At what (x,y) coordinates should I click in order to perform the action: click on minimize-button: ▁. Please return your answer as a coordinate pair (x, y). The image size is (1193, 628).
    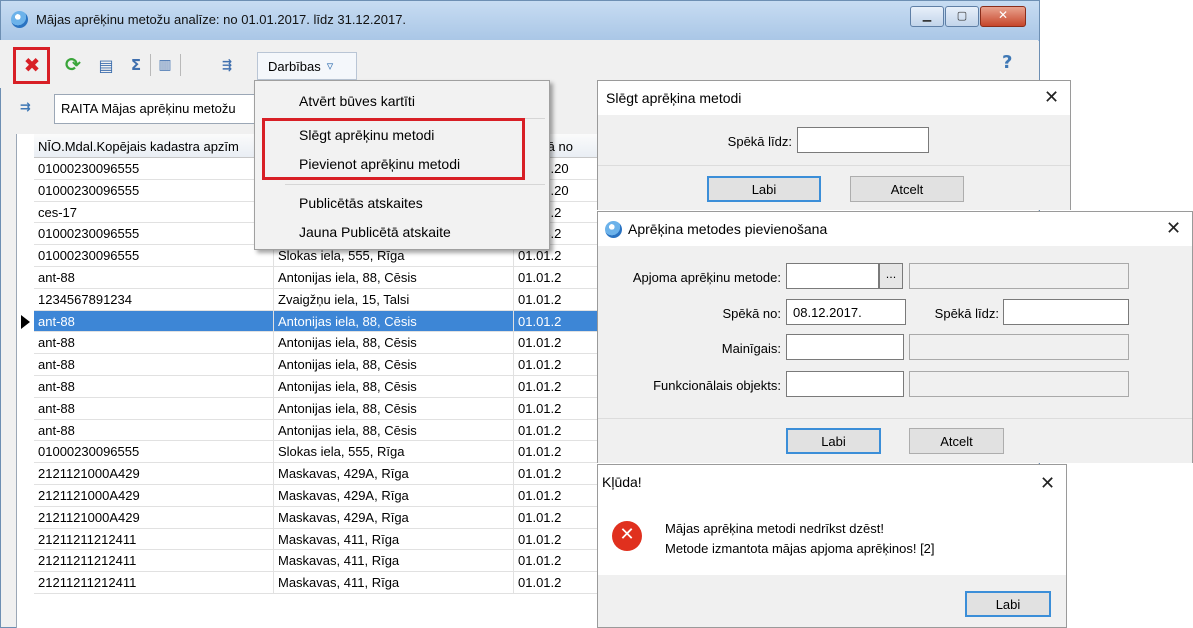
    Looking at the image, I should click on (927, 16).